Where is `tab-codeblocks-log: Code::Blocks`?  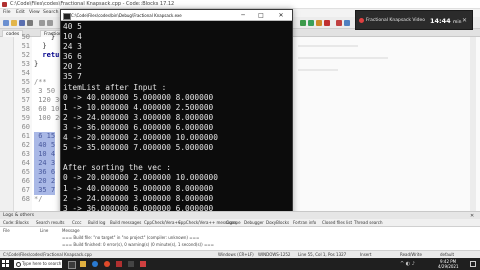
tab-codeblocks-log: Code::Blocks is located at coordinates (16, 223).